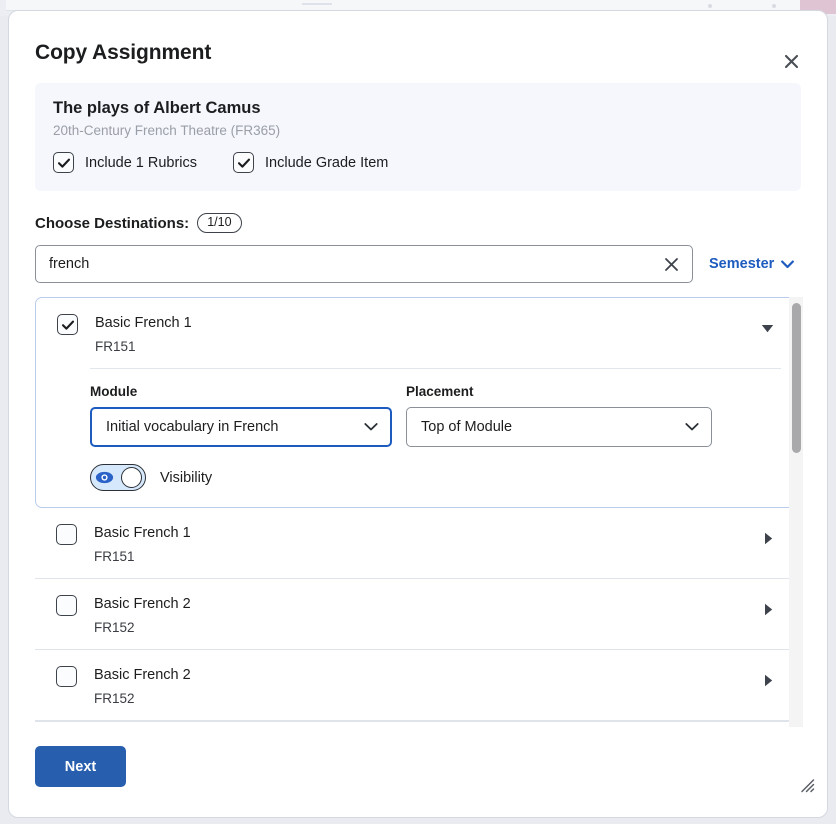 The height and width of the screenshot is (824, 836). I want to click on module-label: Module, so click(114, 391).